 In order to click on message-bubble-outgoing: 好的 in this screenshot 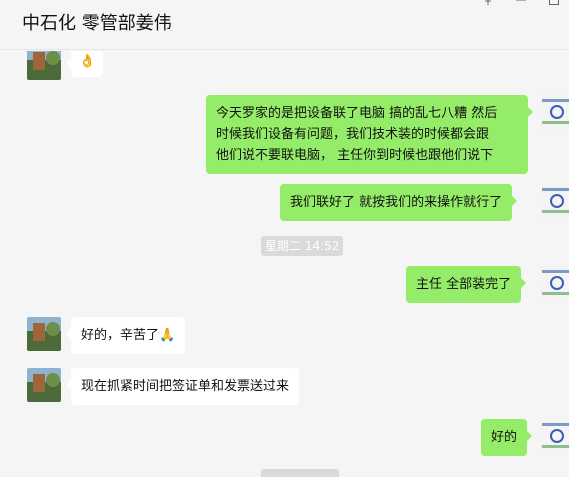, I will do `click(507, 437)`.